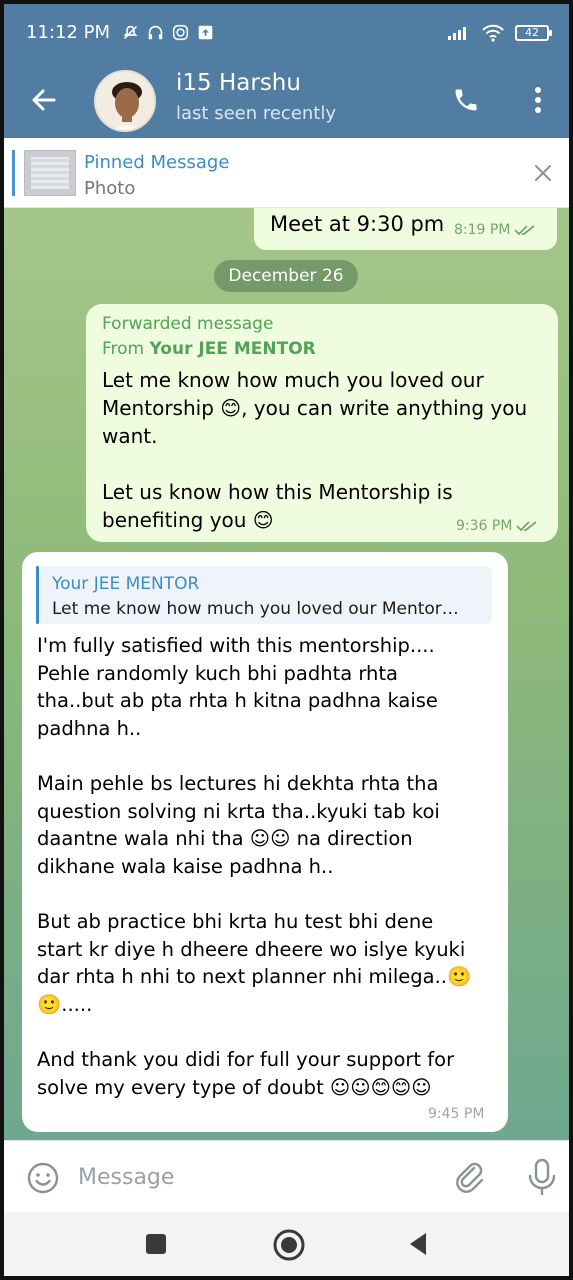  What do you see at coordinates (286, 276) in the screenshot?
I see `date-separator: December 26` at bounding box center [286, 276].